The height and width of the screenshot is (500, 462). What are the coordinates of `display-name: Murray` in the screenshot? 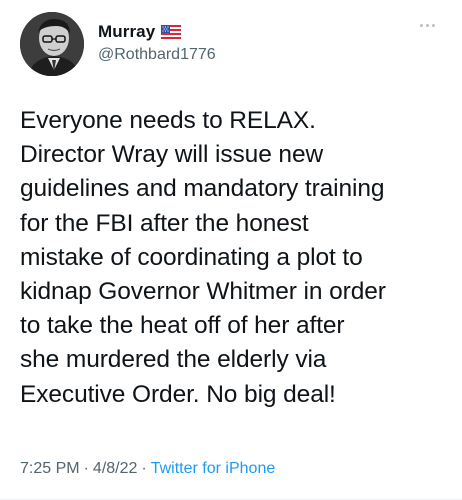 It's located at (126, 32).